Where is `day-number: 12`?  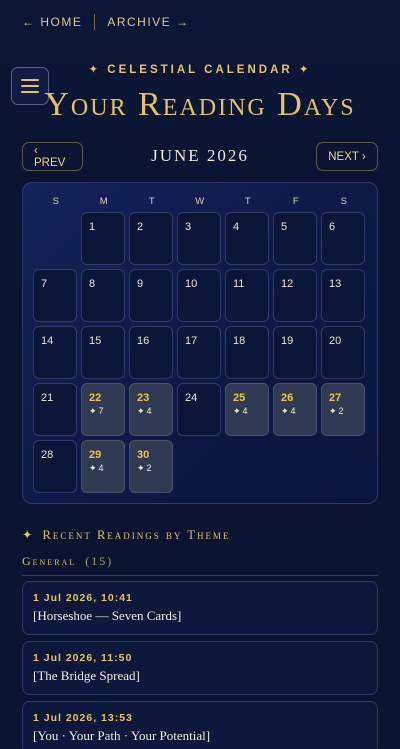
day-number: 12 is located at coordinates (287, 284).